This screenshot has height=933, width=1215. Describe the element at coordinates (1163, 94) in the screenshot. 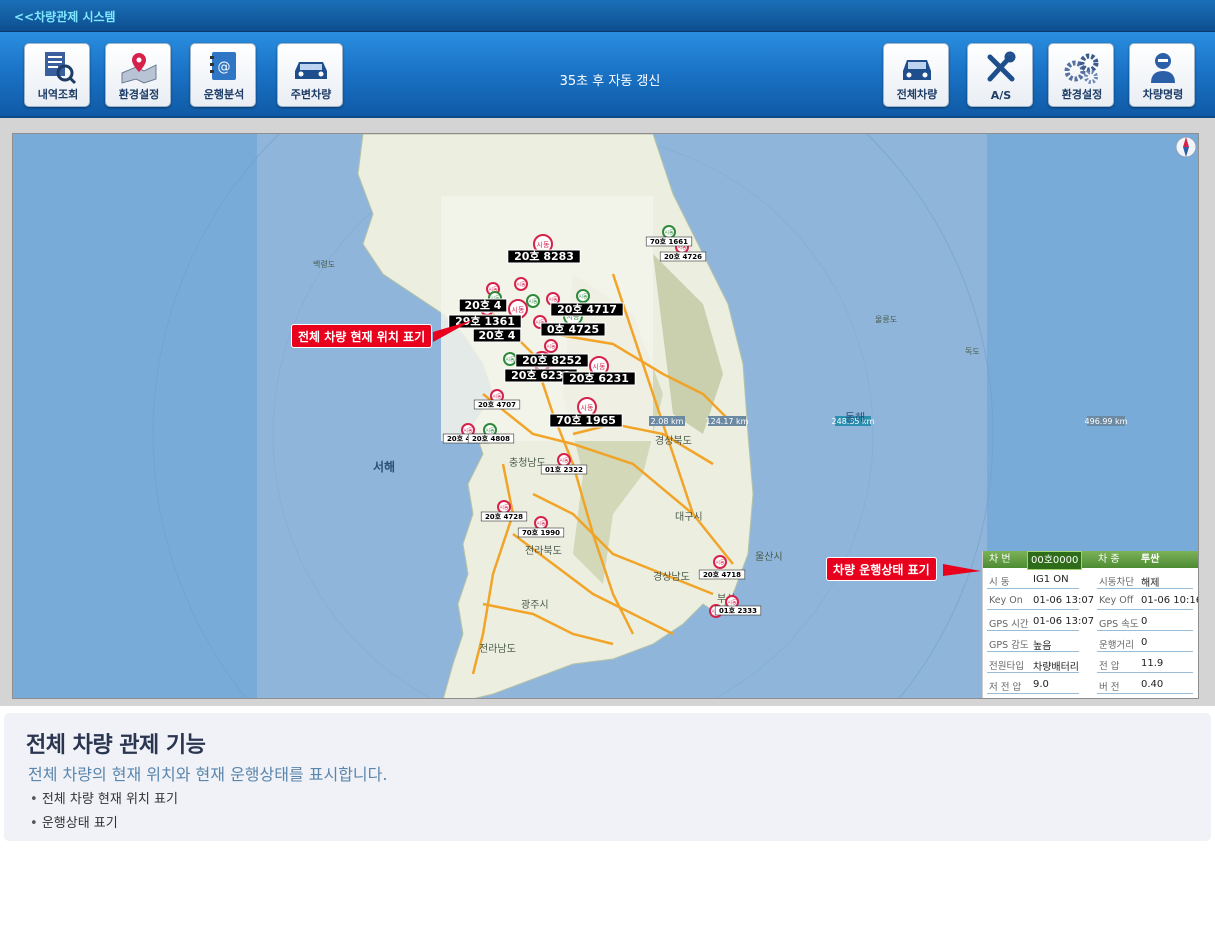

I see `vehicle-command-label: 차량명령` at that location.